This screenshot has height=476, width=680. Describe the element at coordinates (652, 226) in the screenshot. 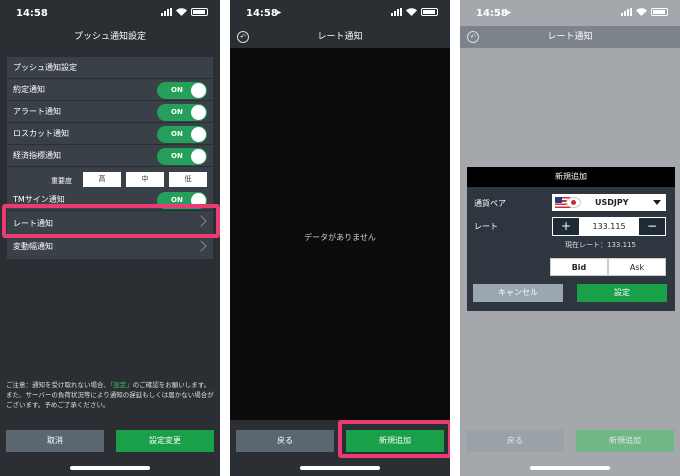

I see `rate-decrement-button: −` at that location.